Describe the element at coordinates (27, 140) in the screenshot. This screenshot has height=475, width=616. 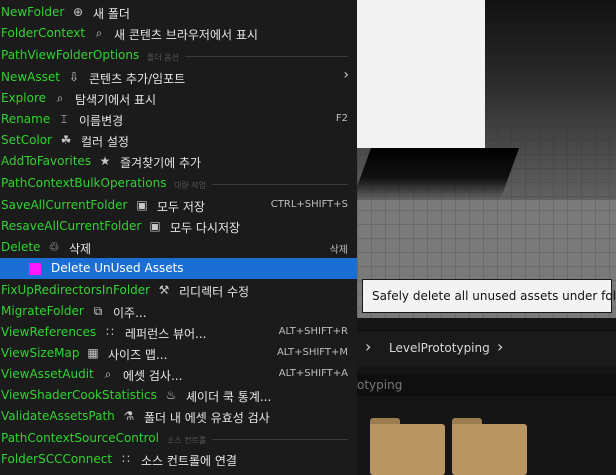
I see `menu-item-name: SetColor` at that location.